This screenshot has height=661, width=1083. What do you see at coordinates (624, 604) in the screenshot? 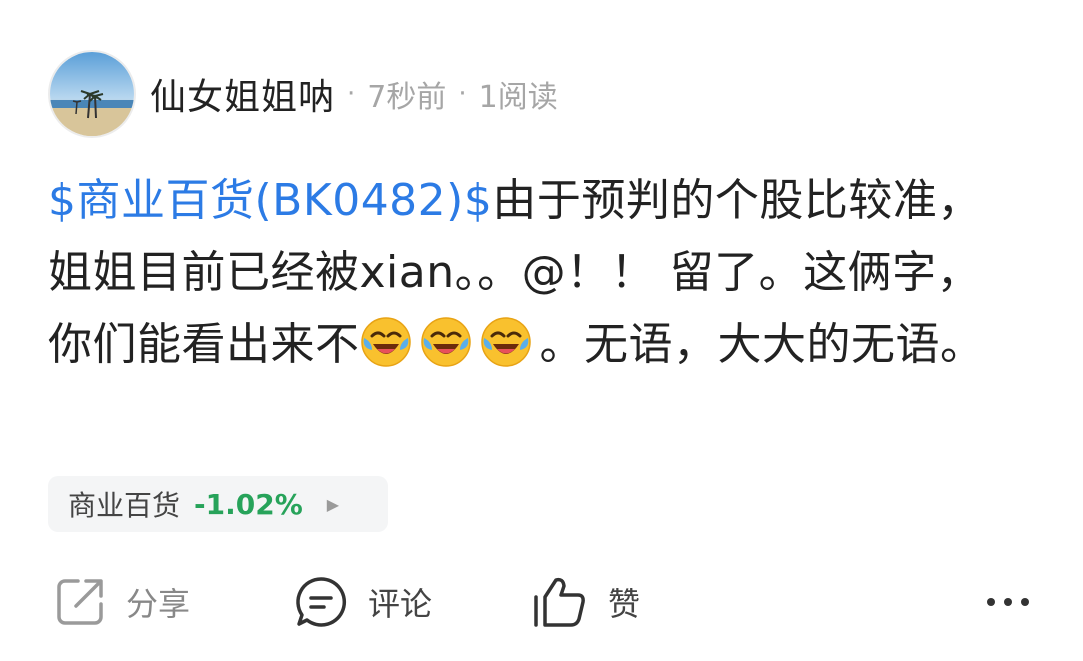
I see `like-label: 赞` at bounding box center [624, 604].